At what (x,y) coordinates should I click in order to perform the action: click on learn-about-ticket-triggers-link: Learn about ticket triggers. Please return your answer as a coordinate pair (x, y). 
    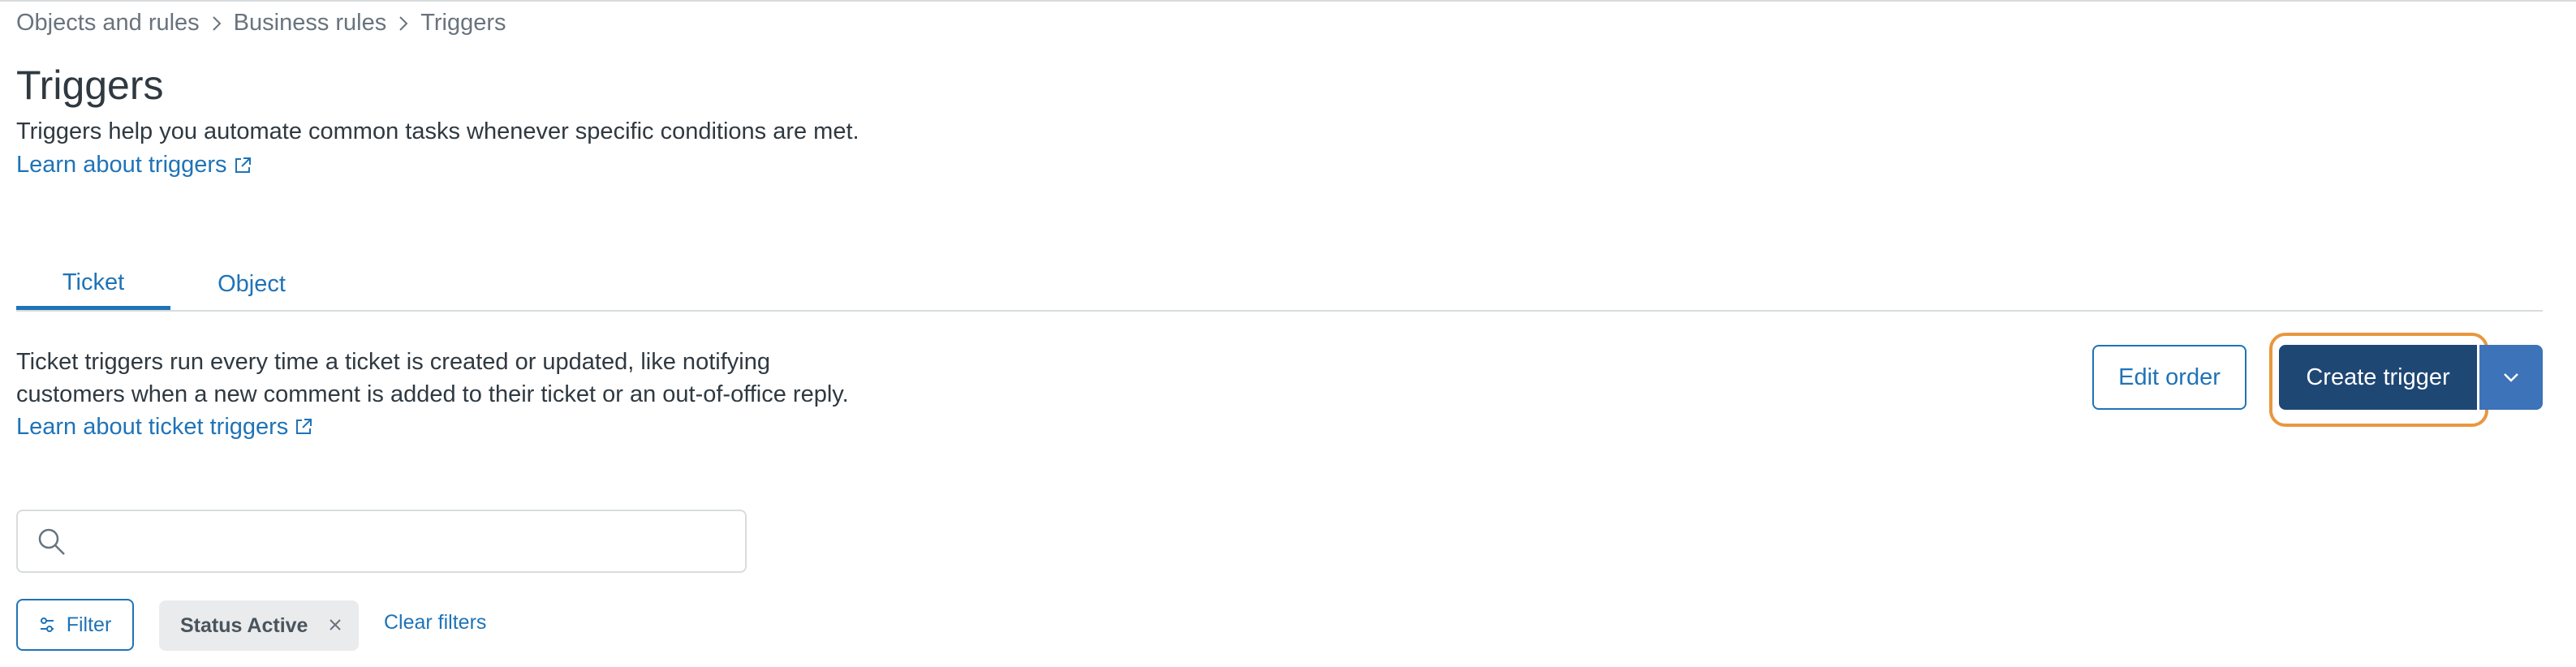
    Looking at the image, I should click on (164, 427).